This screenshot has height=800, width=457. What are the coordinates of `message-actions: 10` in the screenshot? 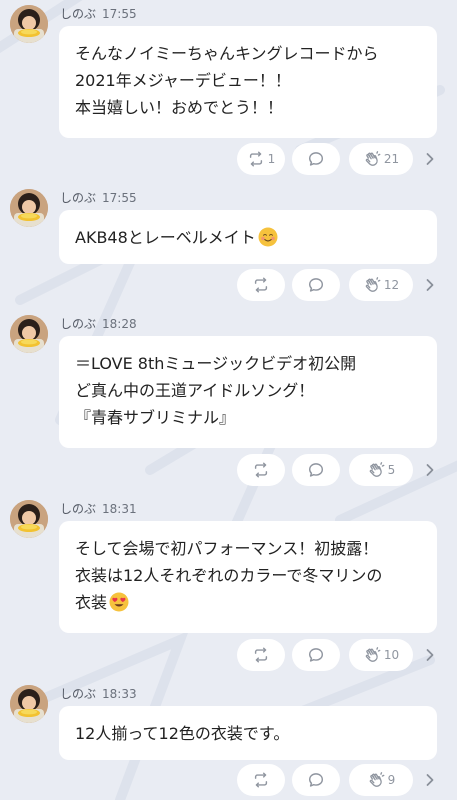 It's located at (228, 655).